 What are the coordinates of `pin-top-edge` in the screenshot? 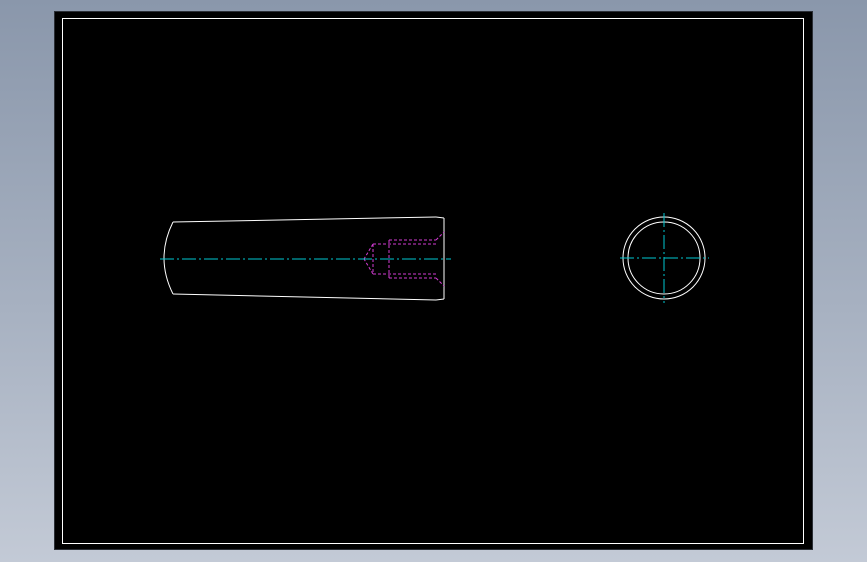 It's located at (304, 219).